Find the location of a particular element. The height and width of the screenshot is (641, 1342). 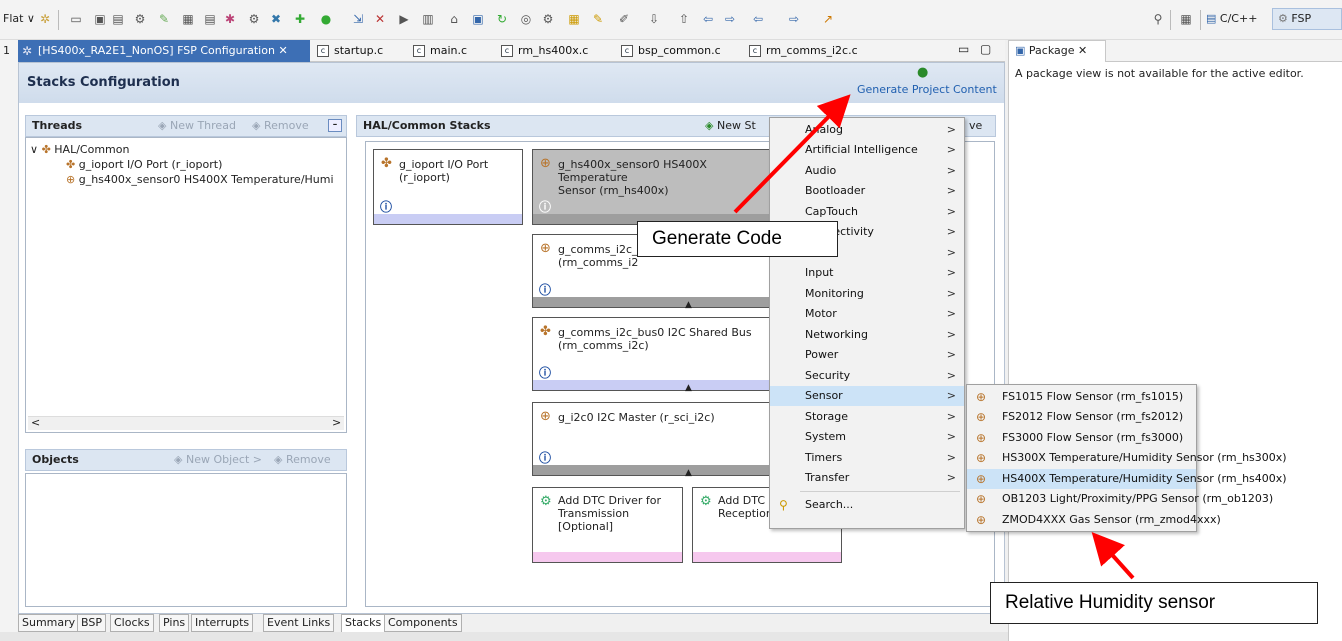

forward-icon: ⇨ is located at coordinates (730, 19).